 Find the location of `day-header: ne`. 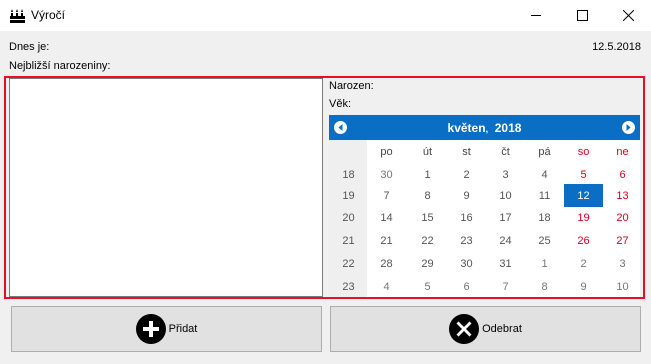

day-header: ne is located at coordinates (622, 151).